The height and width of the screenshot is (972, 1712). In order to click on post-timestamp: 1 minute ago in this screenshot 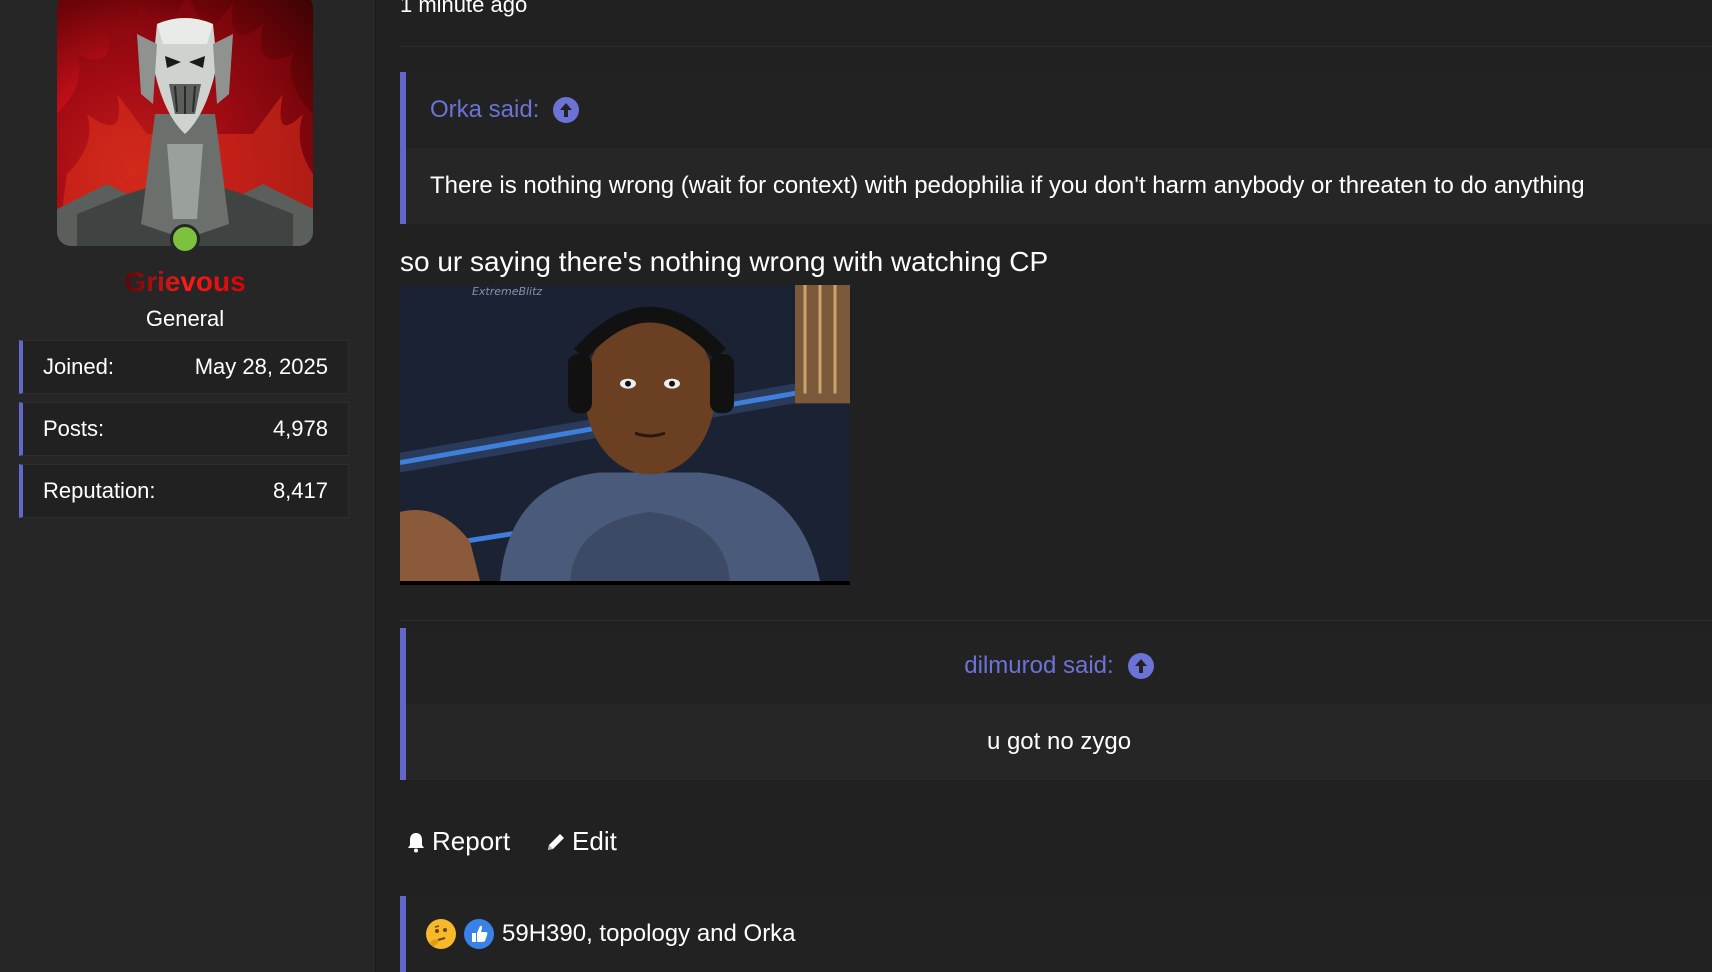, I will do `click(463, 9)`.